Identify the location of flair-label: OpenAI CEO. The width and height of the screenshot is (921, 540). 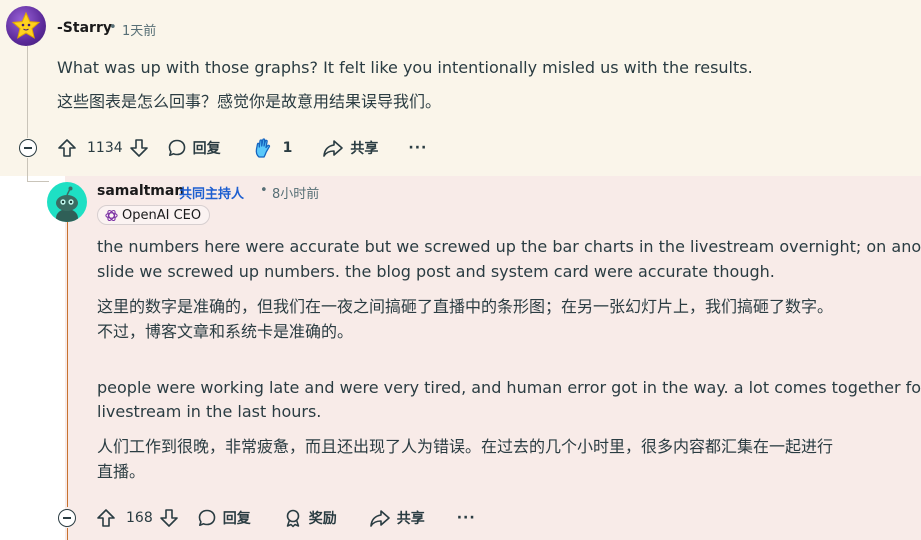
(162, 215).